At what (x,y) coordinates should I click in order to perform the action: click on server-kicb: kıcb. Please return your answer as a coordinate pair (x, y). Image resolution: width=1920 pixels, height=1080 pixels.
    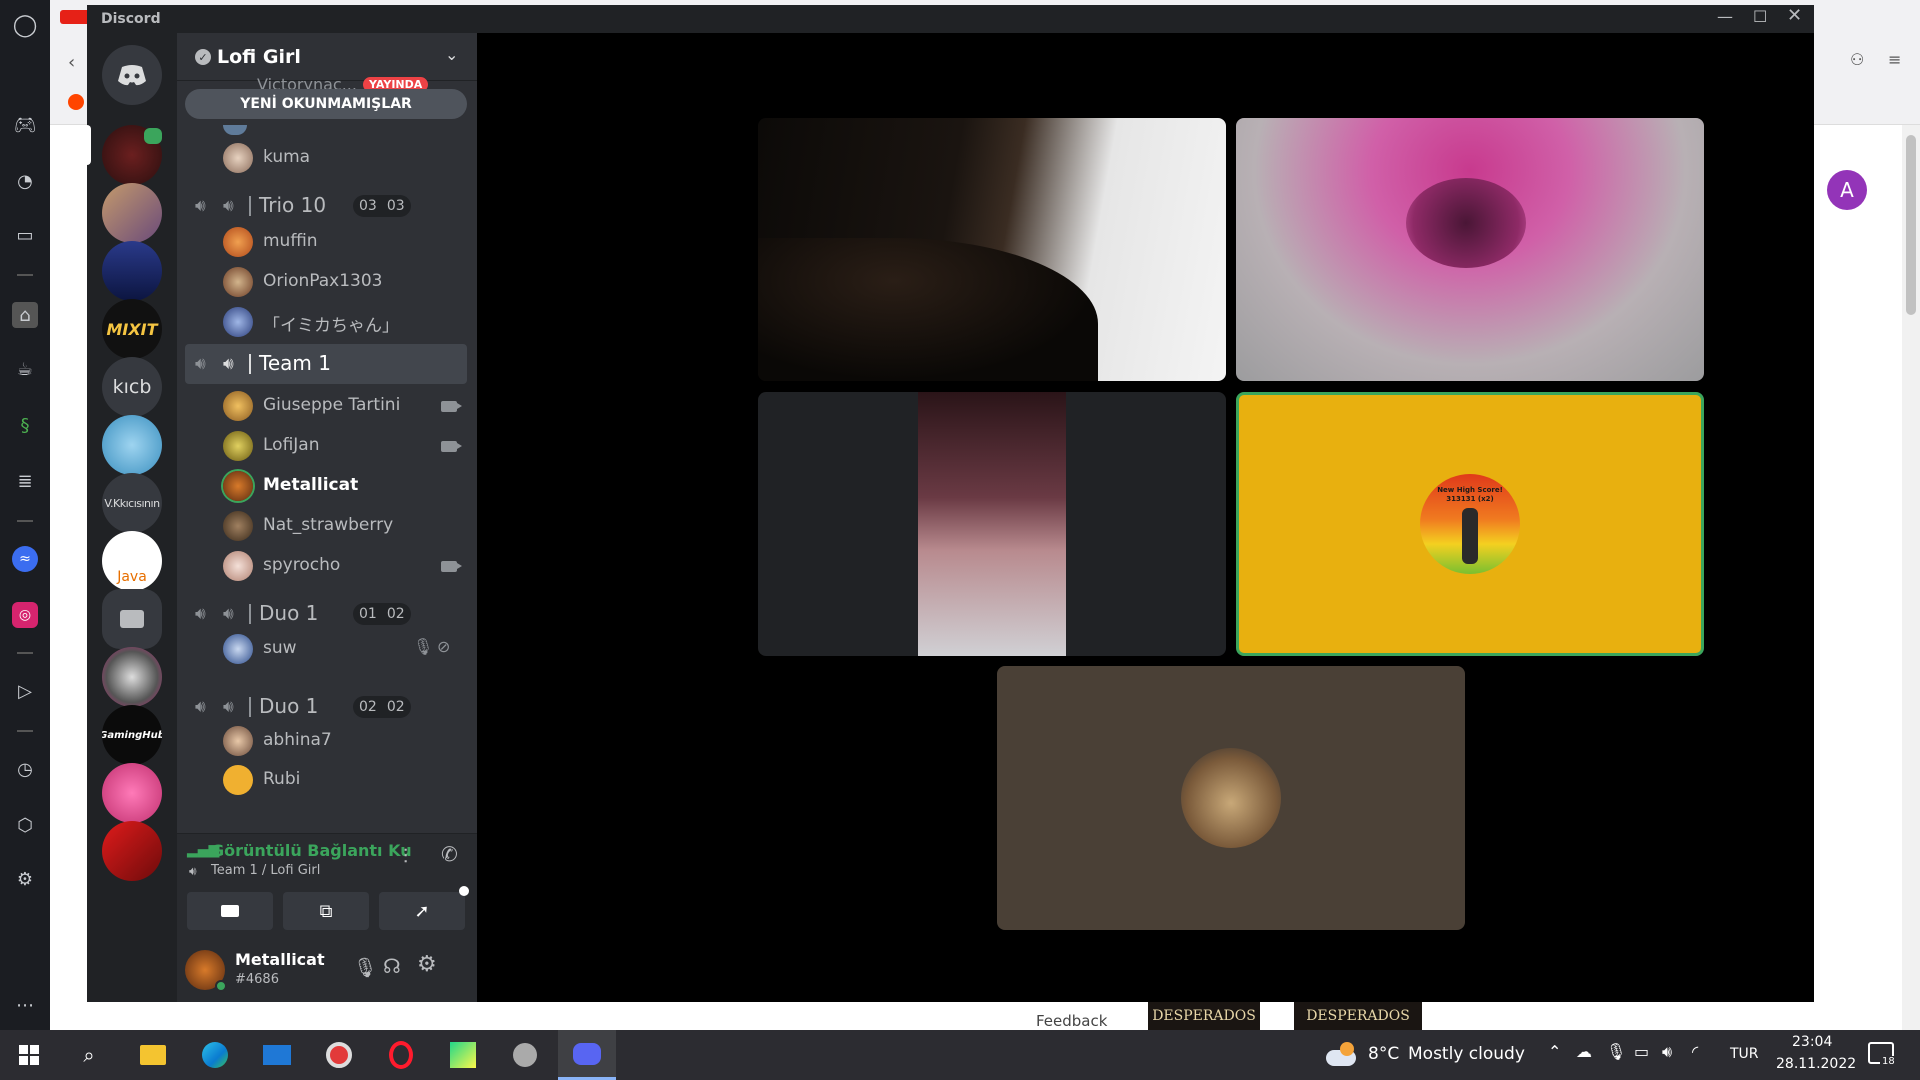
    Looking at the image, I should click on (132, 387).